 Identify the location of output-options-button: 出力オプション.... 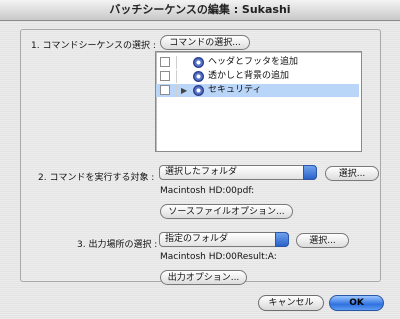
(203, 277).